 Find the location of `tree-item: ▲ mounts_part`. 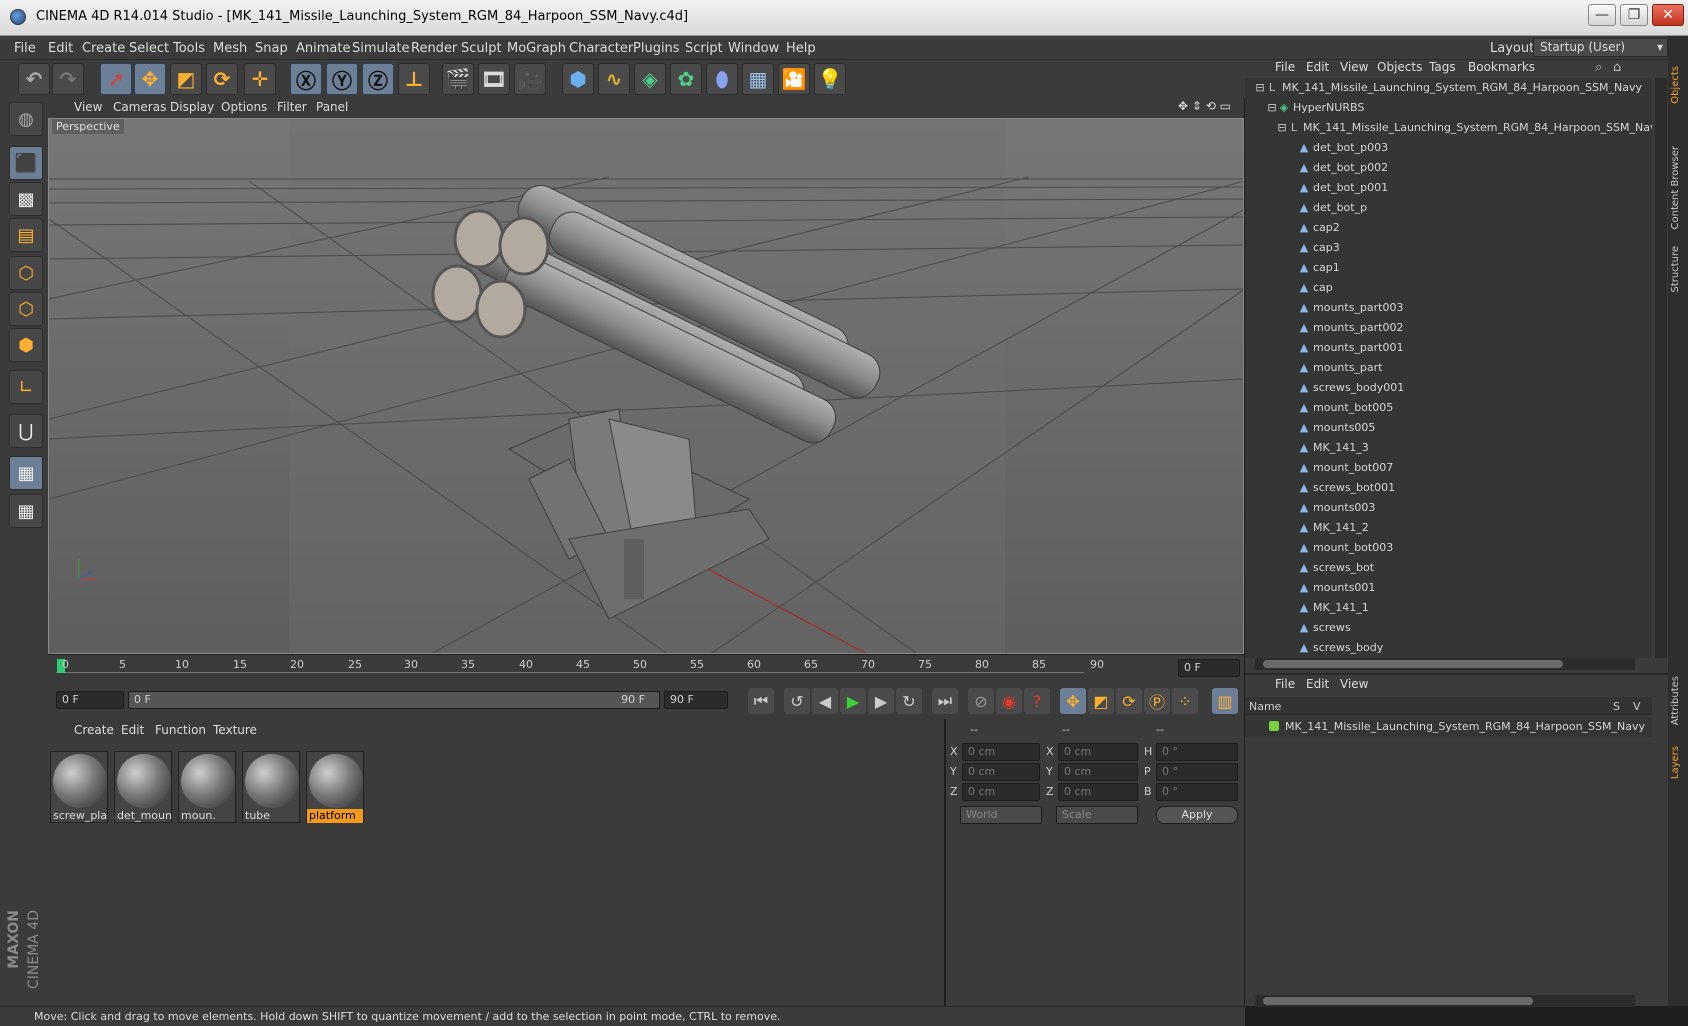

tree-item: ▲ mounts_part is located at coordinates (1445, 368).